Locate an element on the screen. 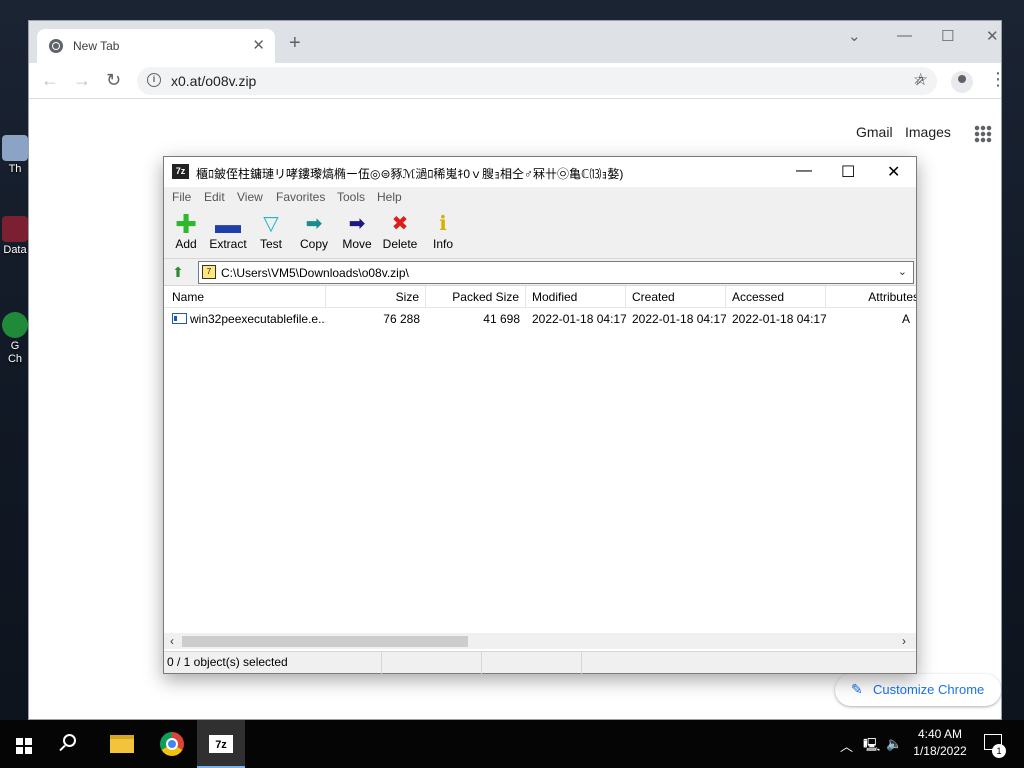 The image size is (1024, 768). close-tab-icon: ✕ is located at coordinates (258, 45).